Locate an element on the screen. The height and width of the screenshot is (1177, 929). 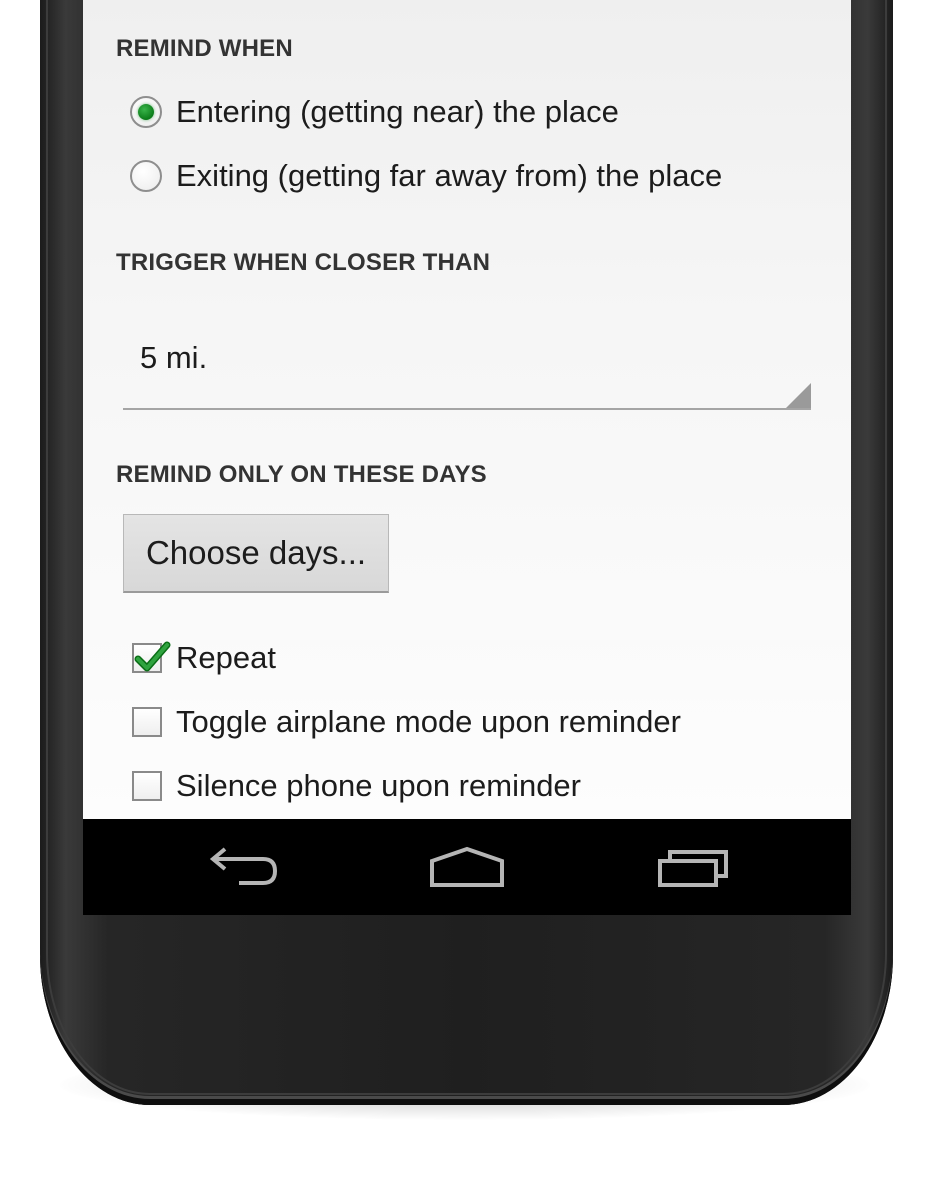
checkbox-row-repeat: Repeat is located at coordinates (203, 658).